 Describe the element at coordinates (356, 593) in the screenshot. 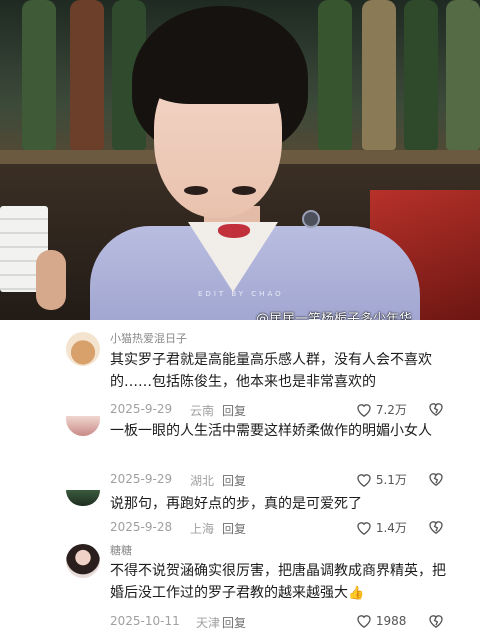

I see `thumbs-up-icon: 👍` at that location.